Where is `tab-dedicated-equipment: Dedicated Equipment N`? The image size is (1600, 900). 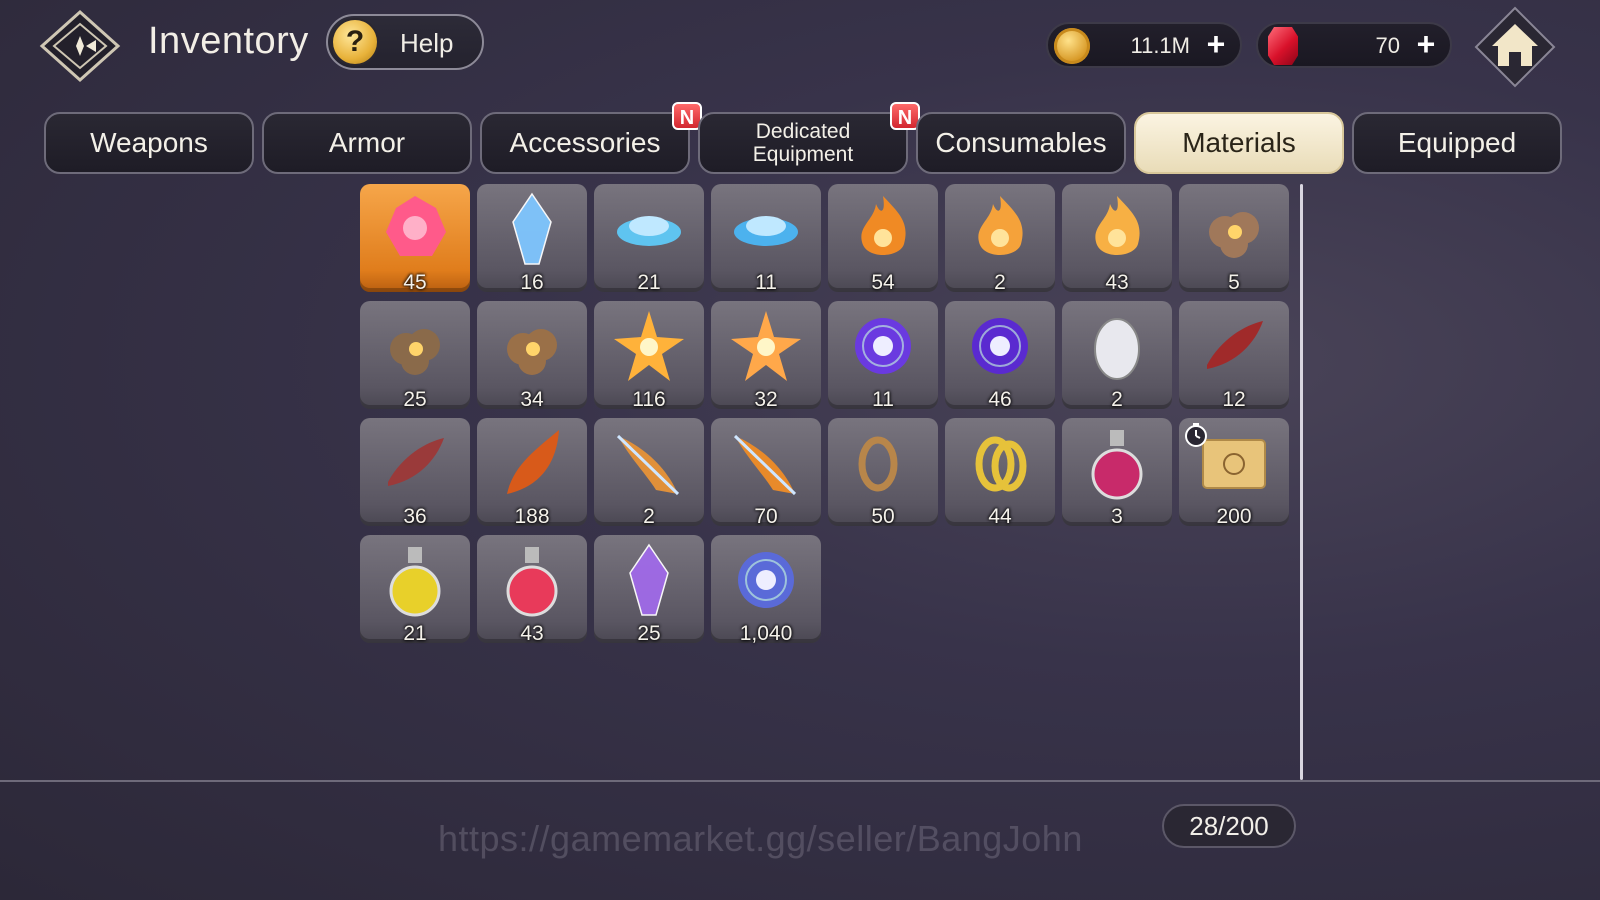 tab-dedicated-equipment: Dedicated Equipment N is located at coordinates (809, 138).